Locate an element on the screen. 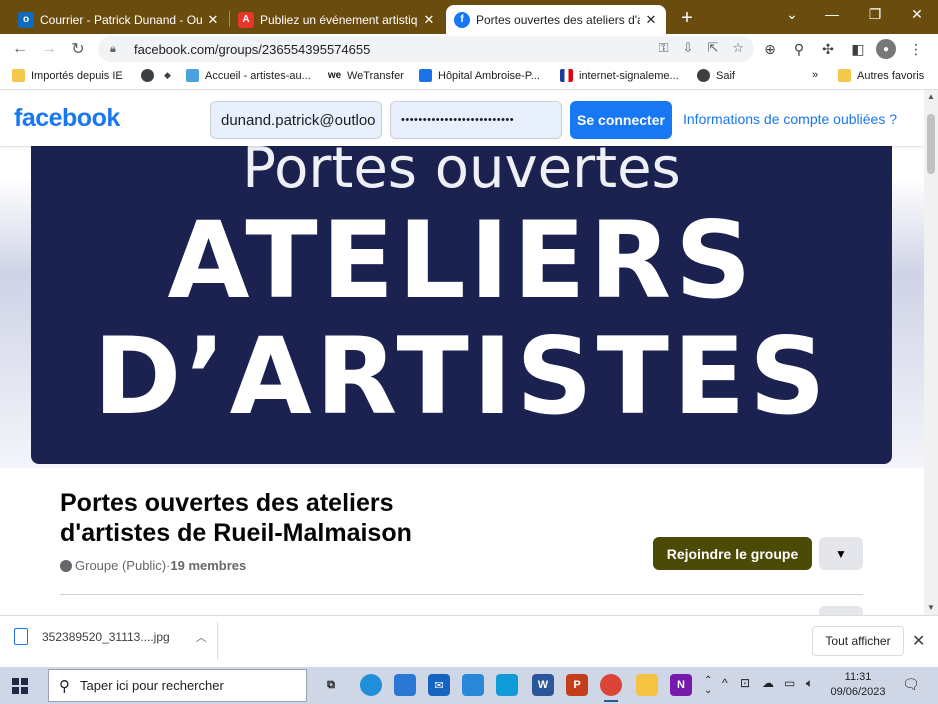  forgot-account-link: Informations de compte oubliées ? is located at coordinates (790, 119).